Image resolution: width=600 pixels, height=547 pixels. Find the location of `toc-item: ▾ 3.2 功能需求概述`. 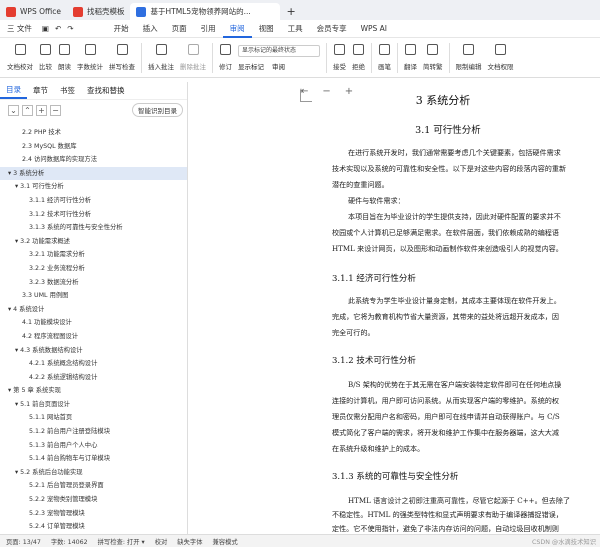

toc-item: ▾ 3.2 功能需求概述 is located at coordinates (93, 242).